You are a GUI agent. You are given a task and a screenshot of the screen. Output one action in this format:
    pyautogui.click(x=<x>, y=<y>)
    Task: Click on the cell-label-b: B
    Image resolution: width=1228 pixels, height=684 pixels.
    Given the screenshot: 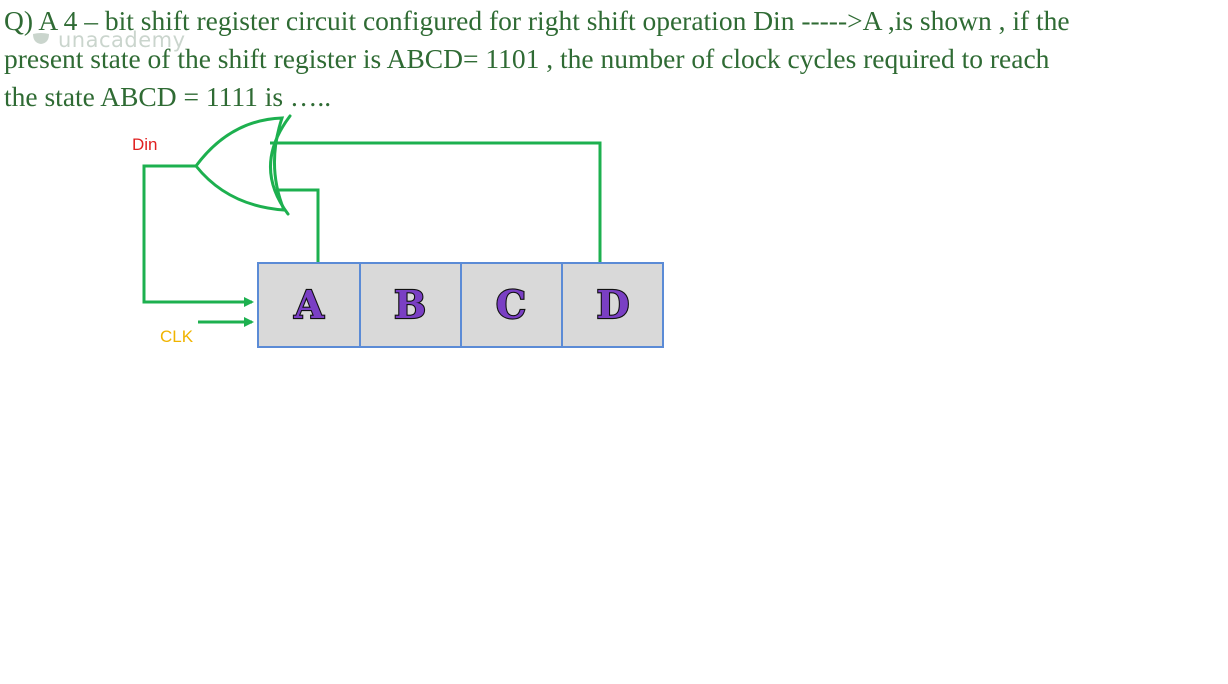 What is the action you would take?
    pyautogui.click(x=410, y=304)
    